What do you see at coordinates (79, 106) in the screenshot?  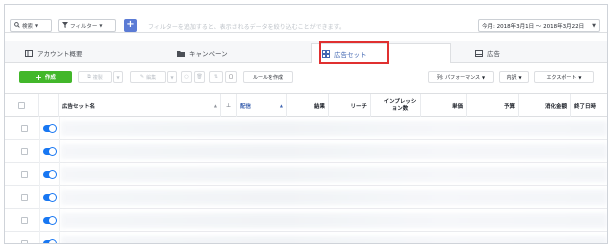 I see `column-label: 広告セット名` at bounding box center [79, 106].